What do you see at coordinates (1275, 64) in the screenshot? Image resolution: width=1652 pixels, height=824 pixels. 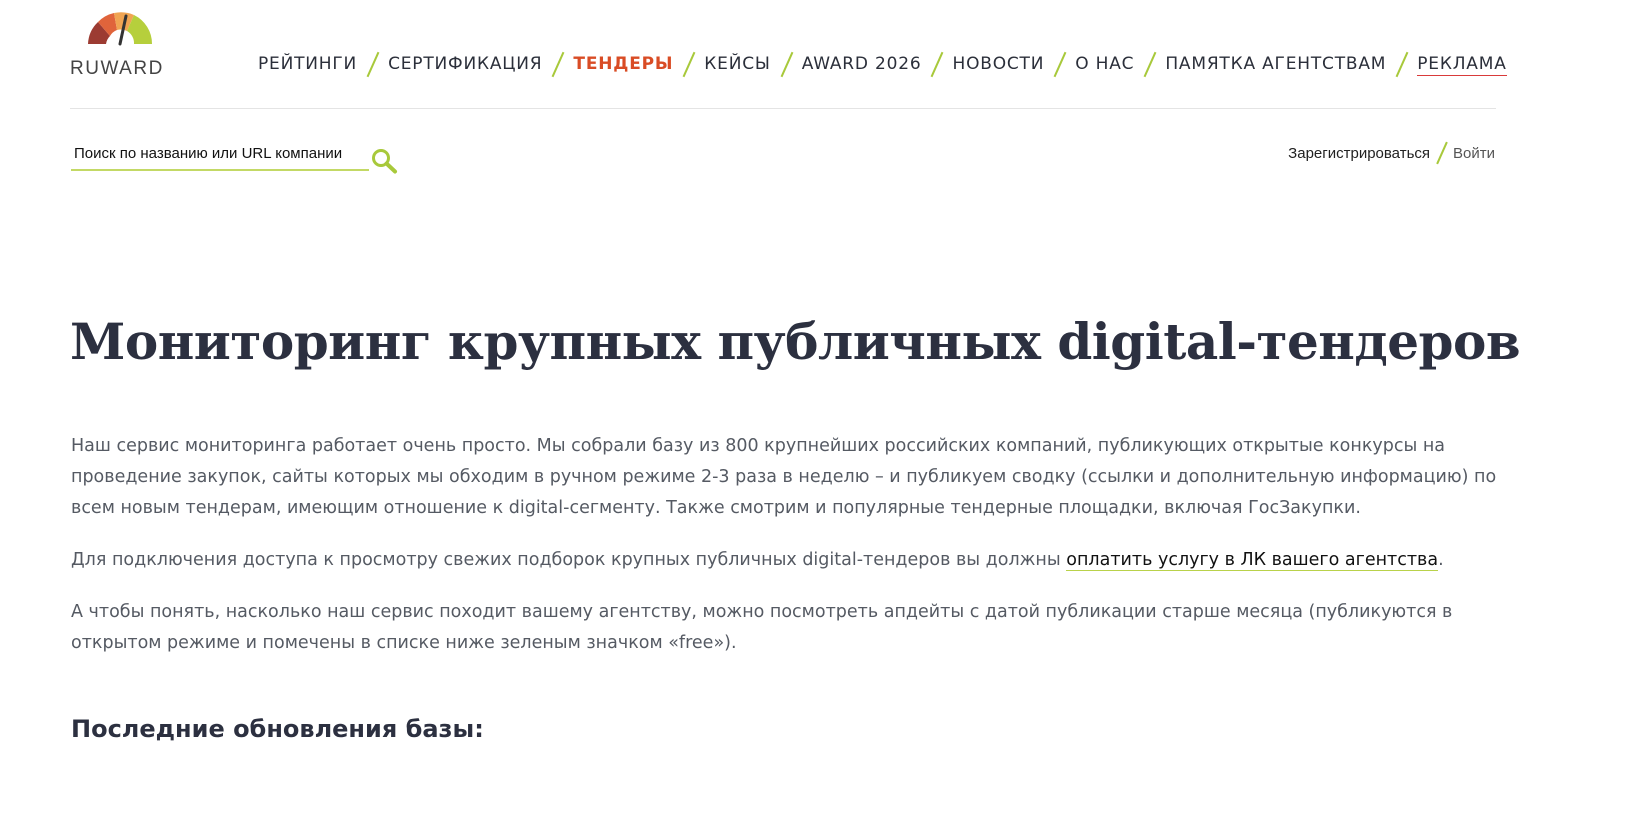 I see `nav-item-agency-memo: ПАМЯТКА АГЕНТСТВАМ` at bounding box center [1275, 64].